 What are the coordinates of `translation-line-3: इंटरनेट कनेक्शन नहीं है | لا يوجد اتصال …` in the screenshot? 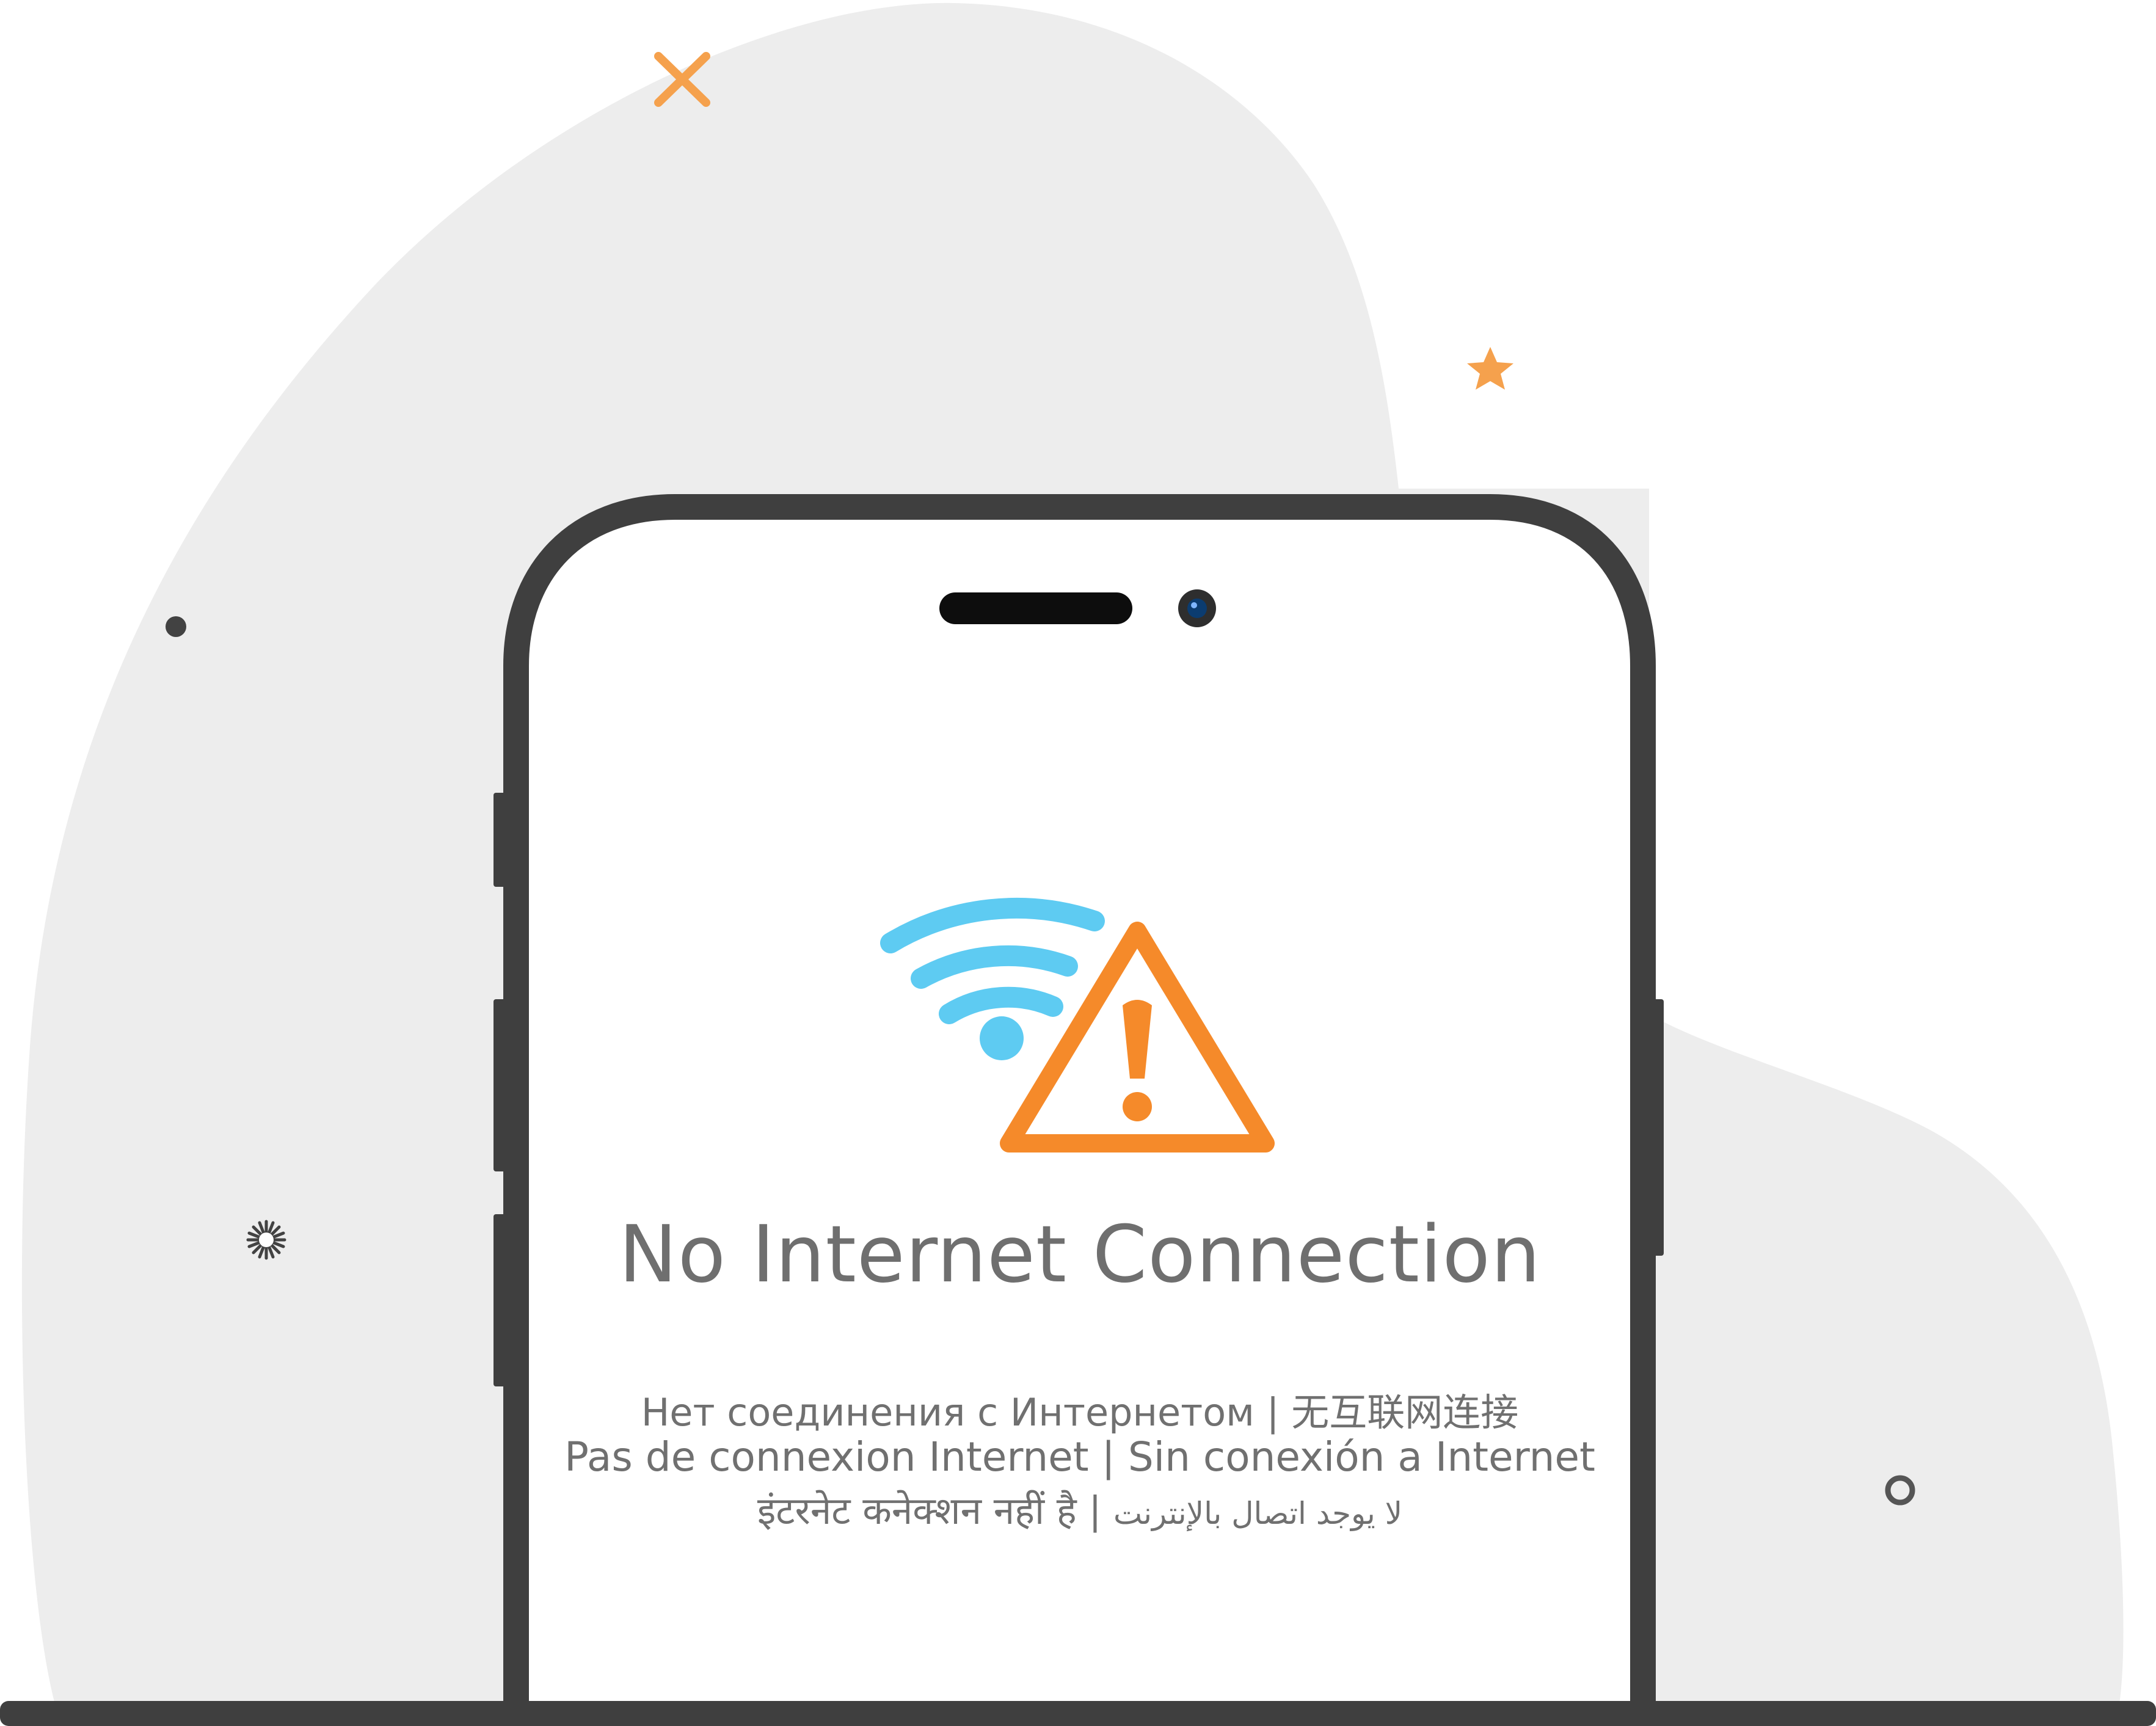 It's located at (1080, 1509).